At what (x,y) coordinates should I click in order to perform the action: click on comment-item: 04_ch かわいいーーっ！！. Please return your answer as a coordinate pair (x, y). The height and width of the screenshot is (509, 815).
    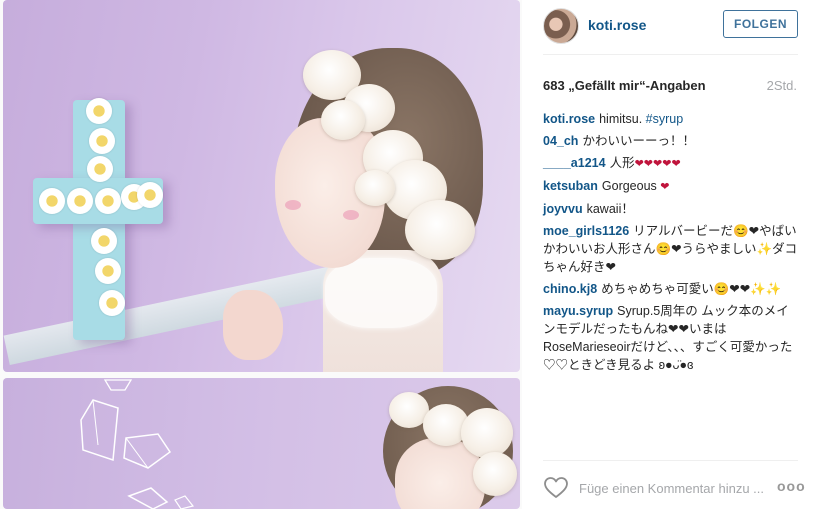
    Looking at the image, I should click on (672, 141).